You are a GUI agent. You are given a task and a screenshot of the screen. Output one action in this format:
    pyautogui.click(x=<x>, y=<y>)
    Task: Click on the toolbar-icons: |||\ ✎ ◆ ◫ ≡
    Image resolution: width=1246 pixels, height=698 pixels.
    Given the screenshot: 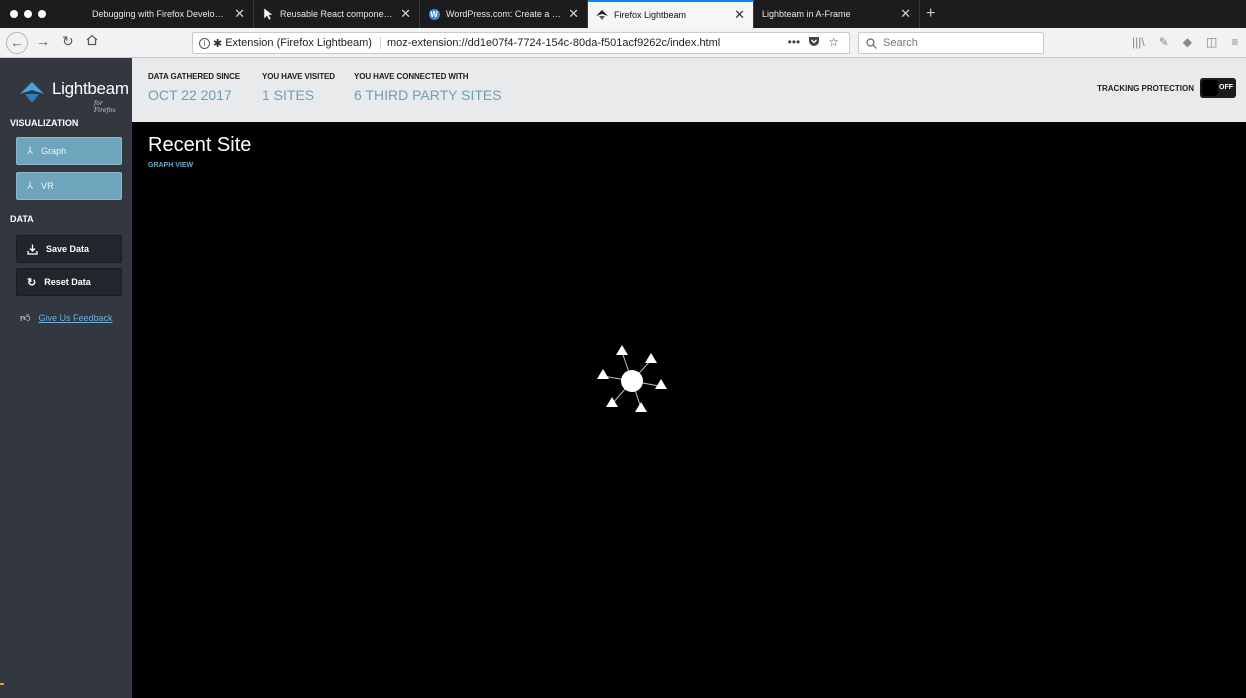 What is the action you would take?
    pyautogui.click(x=1185, y=42)
    